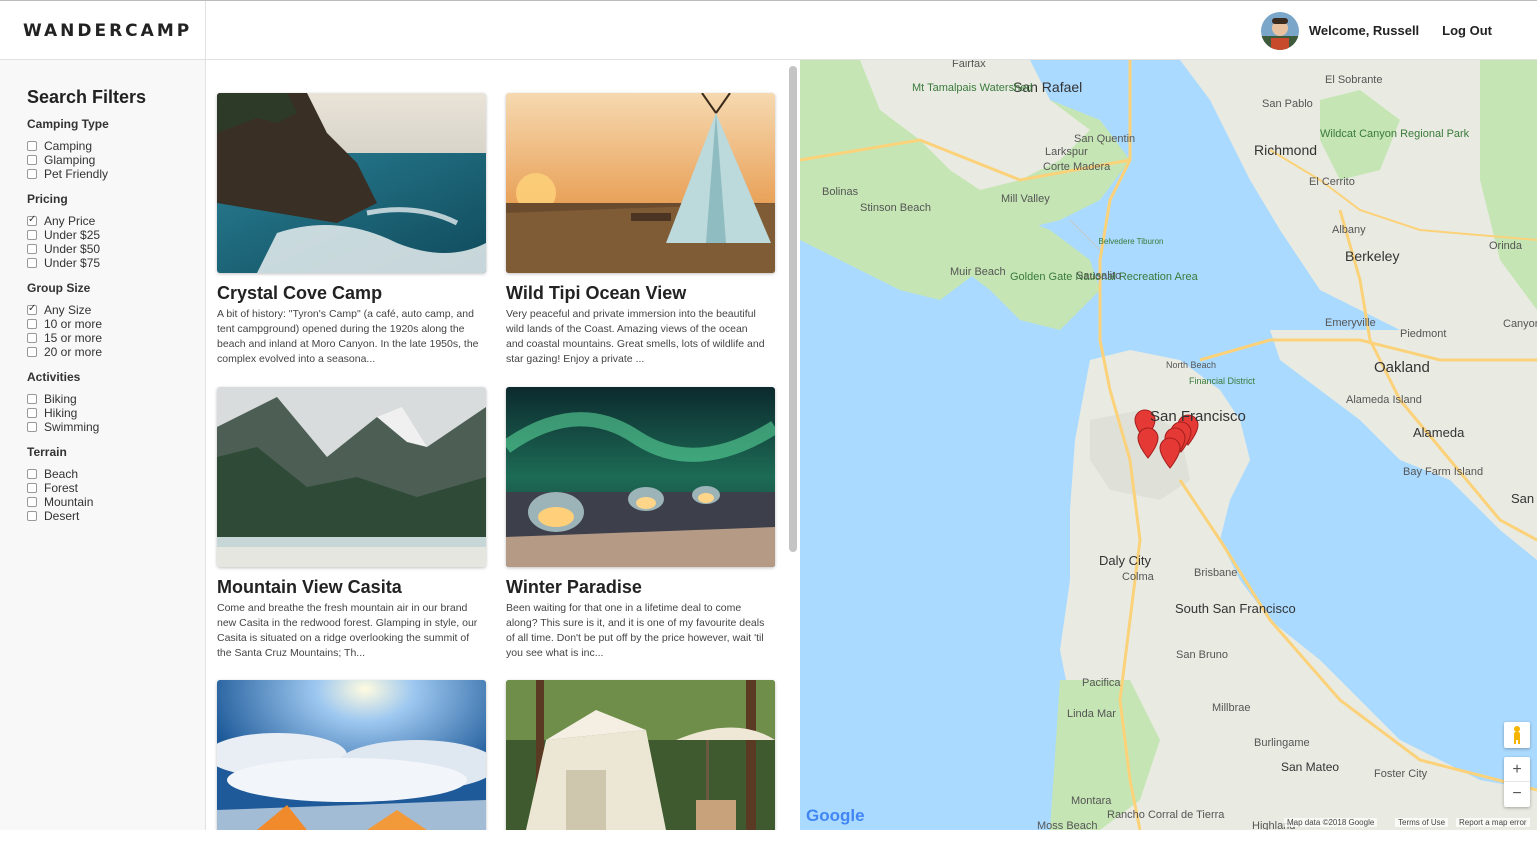 This screenshot has width=1537, height=842. What do you see at coordinates (1467, 30) in the screenshot?
I see `logout-button: Log Out` at bounding box center [1467, 30].